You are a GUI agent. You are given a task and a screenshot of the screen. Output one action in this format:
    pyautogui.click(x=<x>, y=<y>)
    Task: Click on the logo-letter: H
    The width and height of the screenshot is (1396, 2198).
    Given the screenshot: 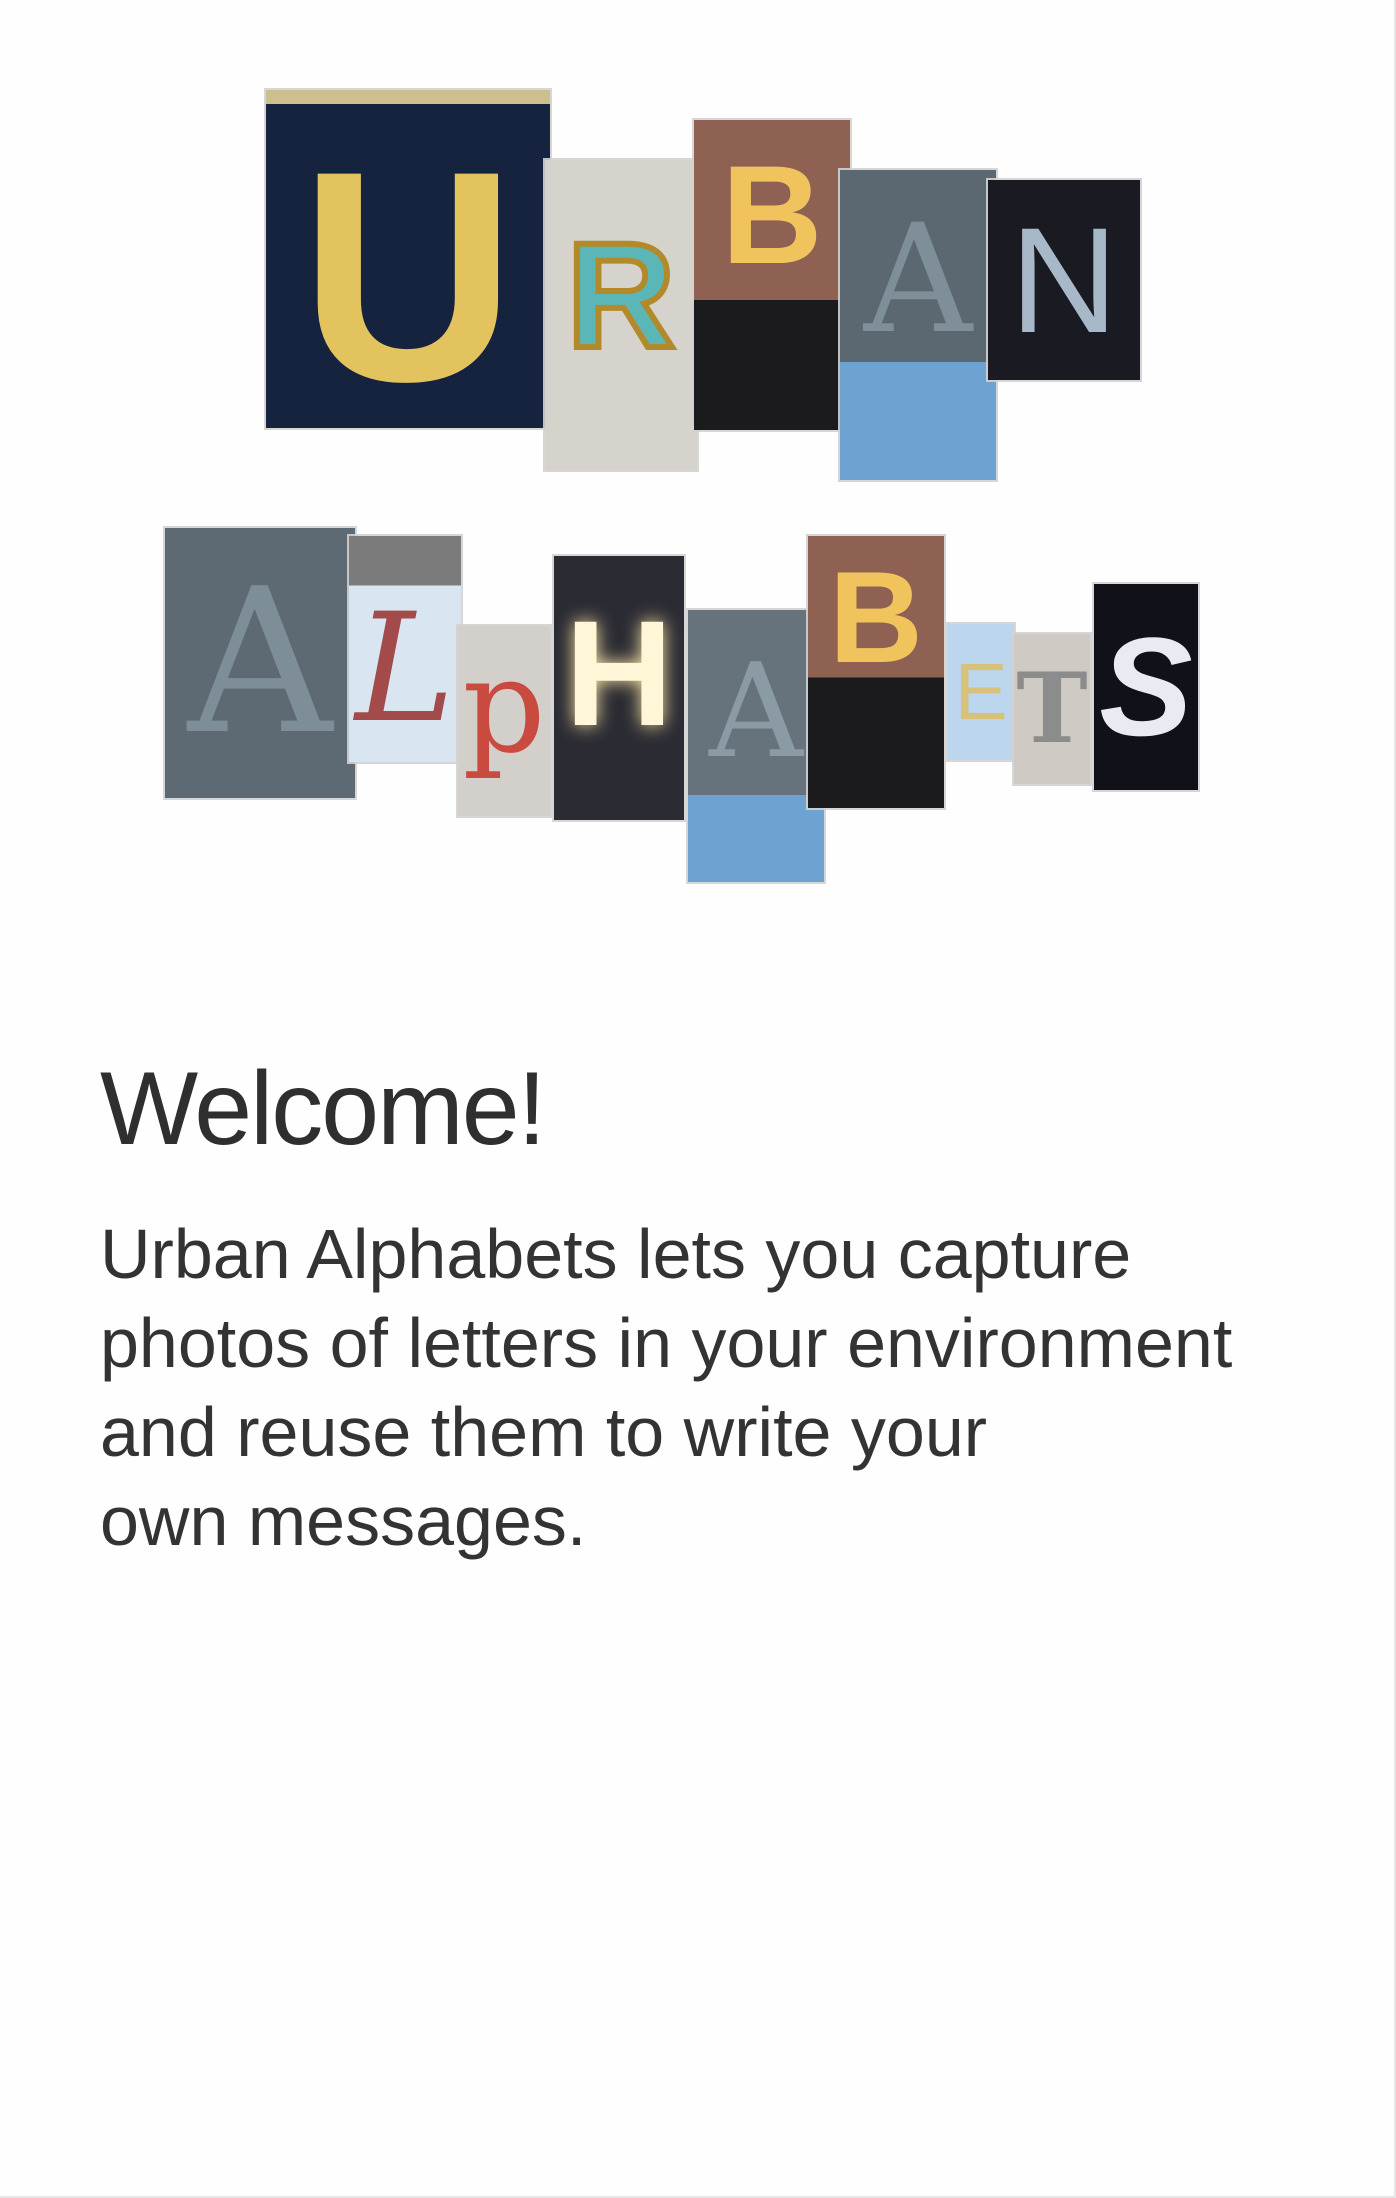 What is the action you would take?
    pyautogui.click(x=619, y=673)
    